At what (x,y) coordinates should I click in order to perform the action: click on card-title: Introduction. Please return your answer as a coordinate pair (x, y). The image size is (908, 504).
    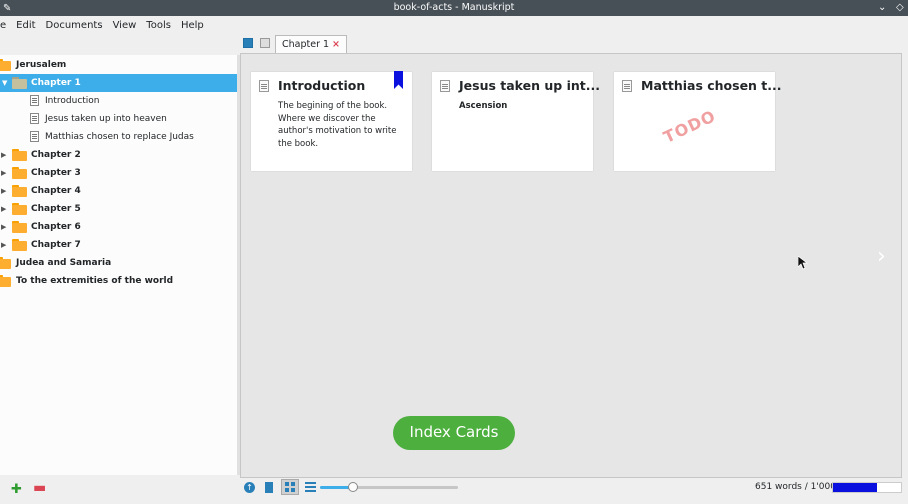
    Looking at the image, I should click on (322, 85).